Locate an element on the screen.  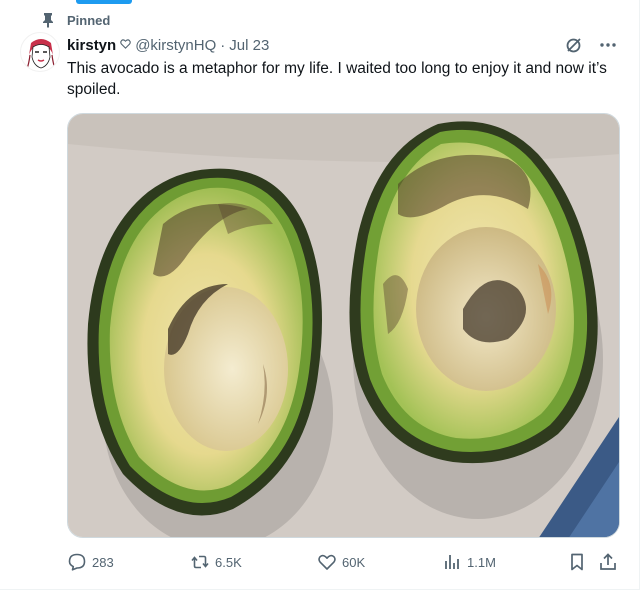
grok-icon is located at coordinates (574, 45).